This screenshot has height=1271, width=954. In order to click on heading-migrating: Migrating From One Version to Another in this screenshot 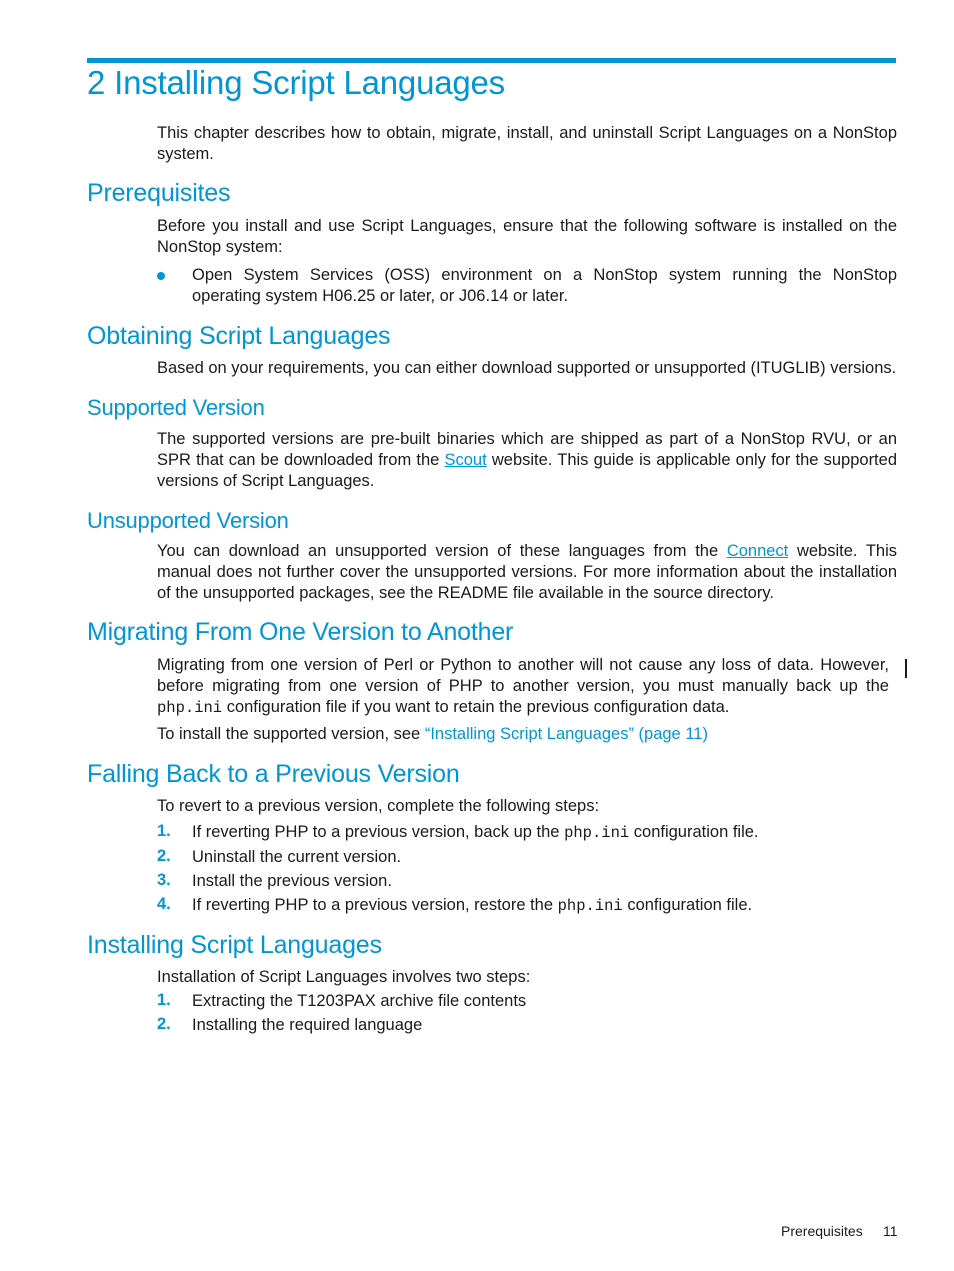, I will do `click(300, 632)`.